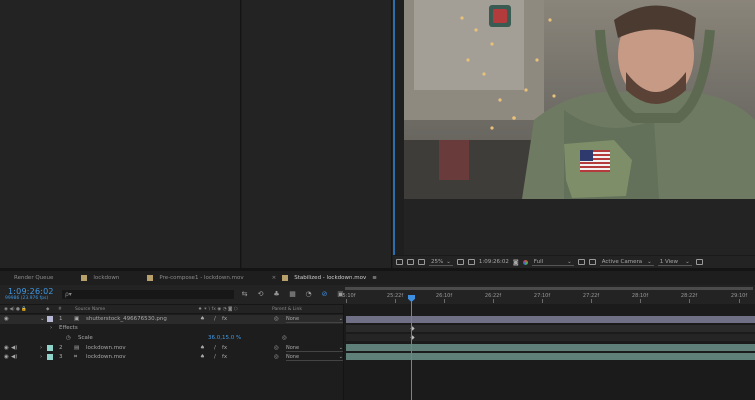 Image resolution: width=755 pixels, height=400 pixels. What do you see at coordinates (201, 278) in the screenshot?
I see `tab-label: Pre-compose1 - lockdown.mov` at bounding box center [201, 278].